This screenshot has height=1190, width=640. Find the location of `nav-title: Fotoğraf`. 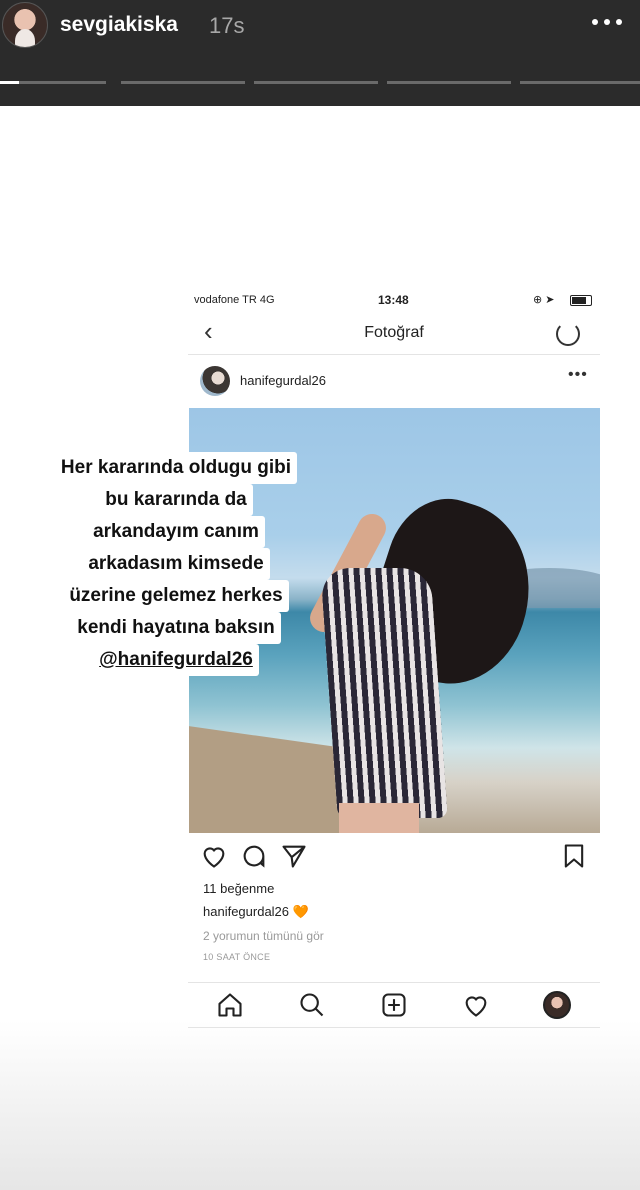

nav-title: Fotoğraf is located at coordinates (394, 332).